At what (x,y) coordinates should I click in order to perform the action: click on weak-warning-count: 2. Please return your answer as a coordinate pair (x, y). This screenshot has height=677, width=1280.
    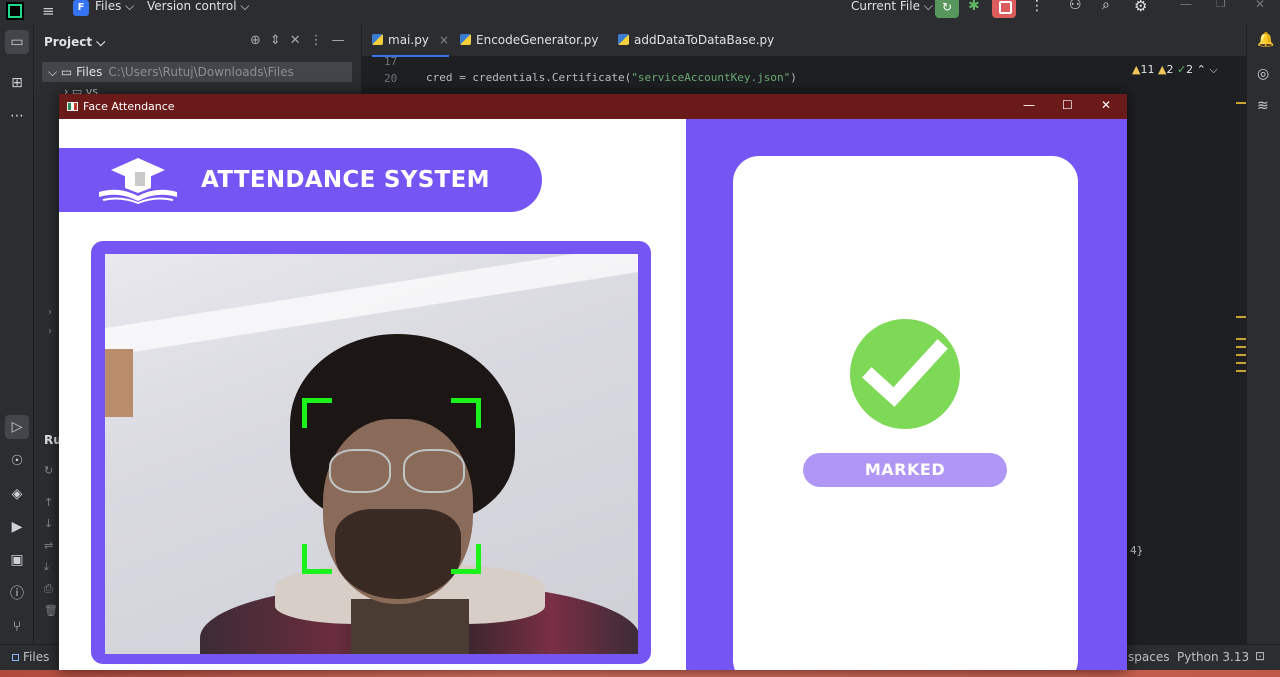
    Looking at the image, I should click on (1170, 69).